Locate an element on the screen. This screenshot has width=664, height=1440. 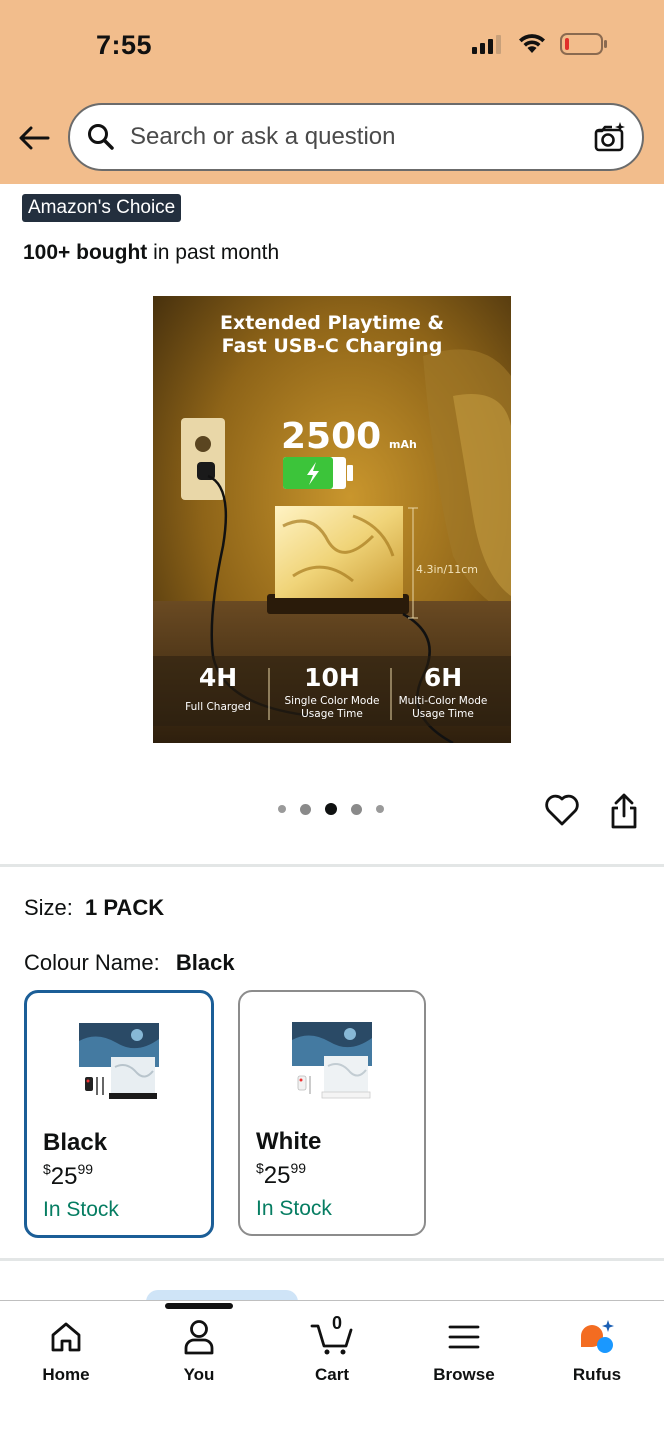
cart-icon: 0 is located at coordinates (332, 1335).